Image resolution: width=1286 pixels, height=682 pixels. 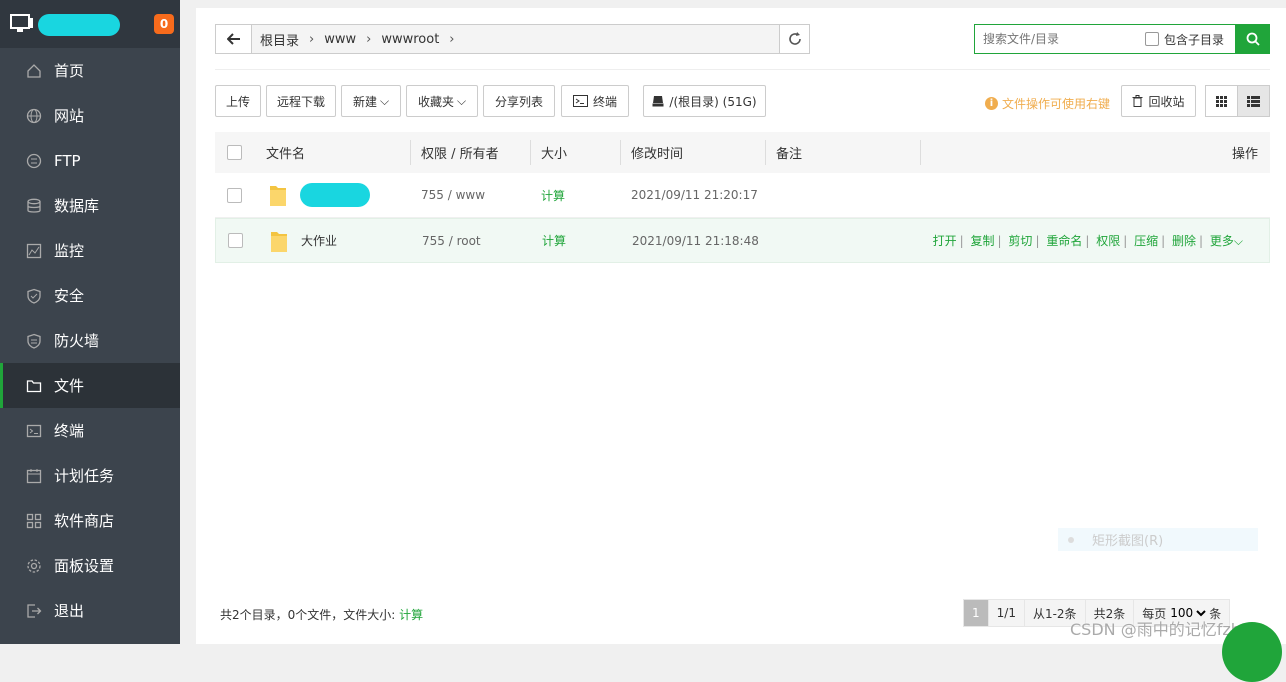 I want to click on list-icon, so click(x=1254, y=101).